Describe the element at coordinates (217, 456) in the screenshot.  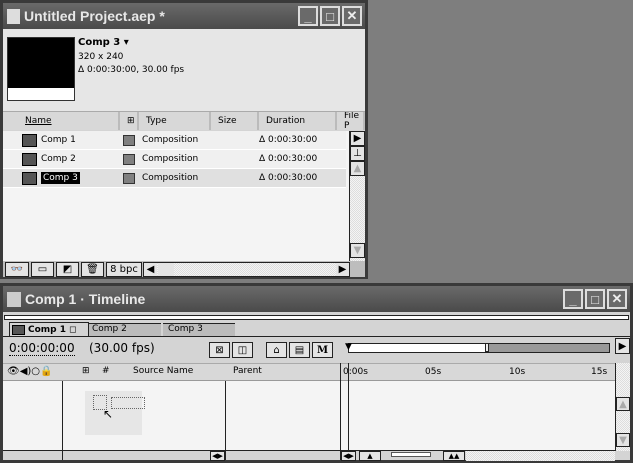
I see `expand-panel-toggle: ◀▶` at that location.